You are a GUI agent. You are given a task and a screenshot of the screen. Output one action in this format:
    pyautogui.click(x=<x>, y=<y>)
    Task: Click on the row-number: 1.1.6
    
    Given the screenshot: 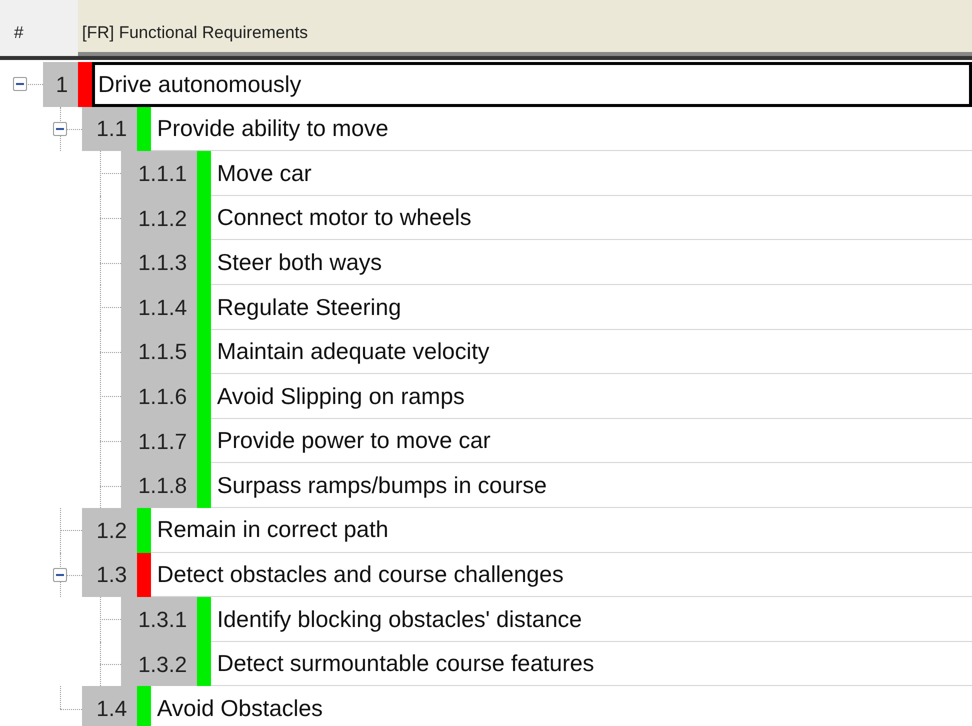 What is the action you would take?
    pyautogui.click(x=159, y=396)
    